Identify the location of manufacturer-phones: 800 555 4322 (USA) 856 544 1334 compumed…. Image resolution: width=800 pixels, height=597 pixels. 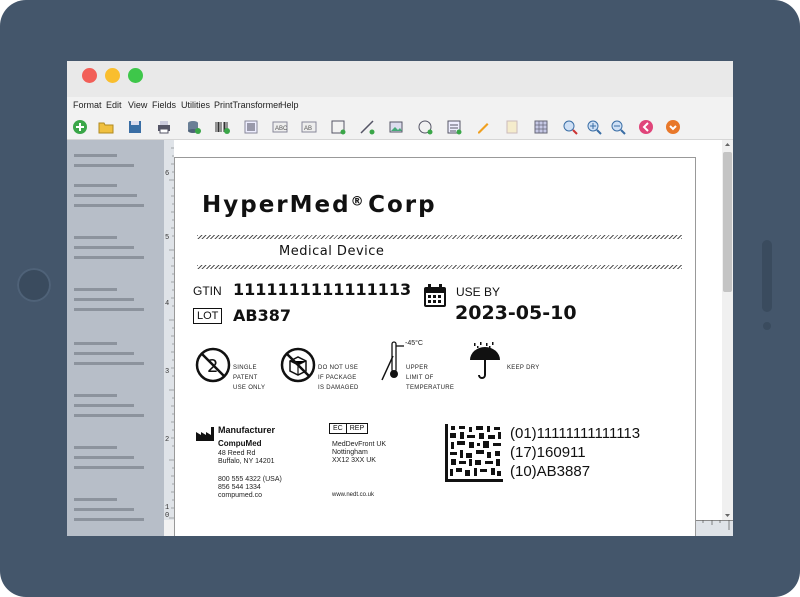
(250, 488).